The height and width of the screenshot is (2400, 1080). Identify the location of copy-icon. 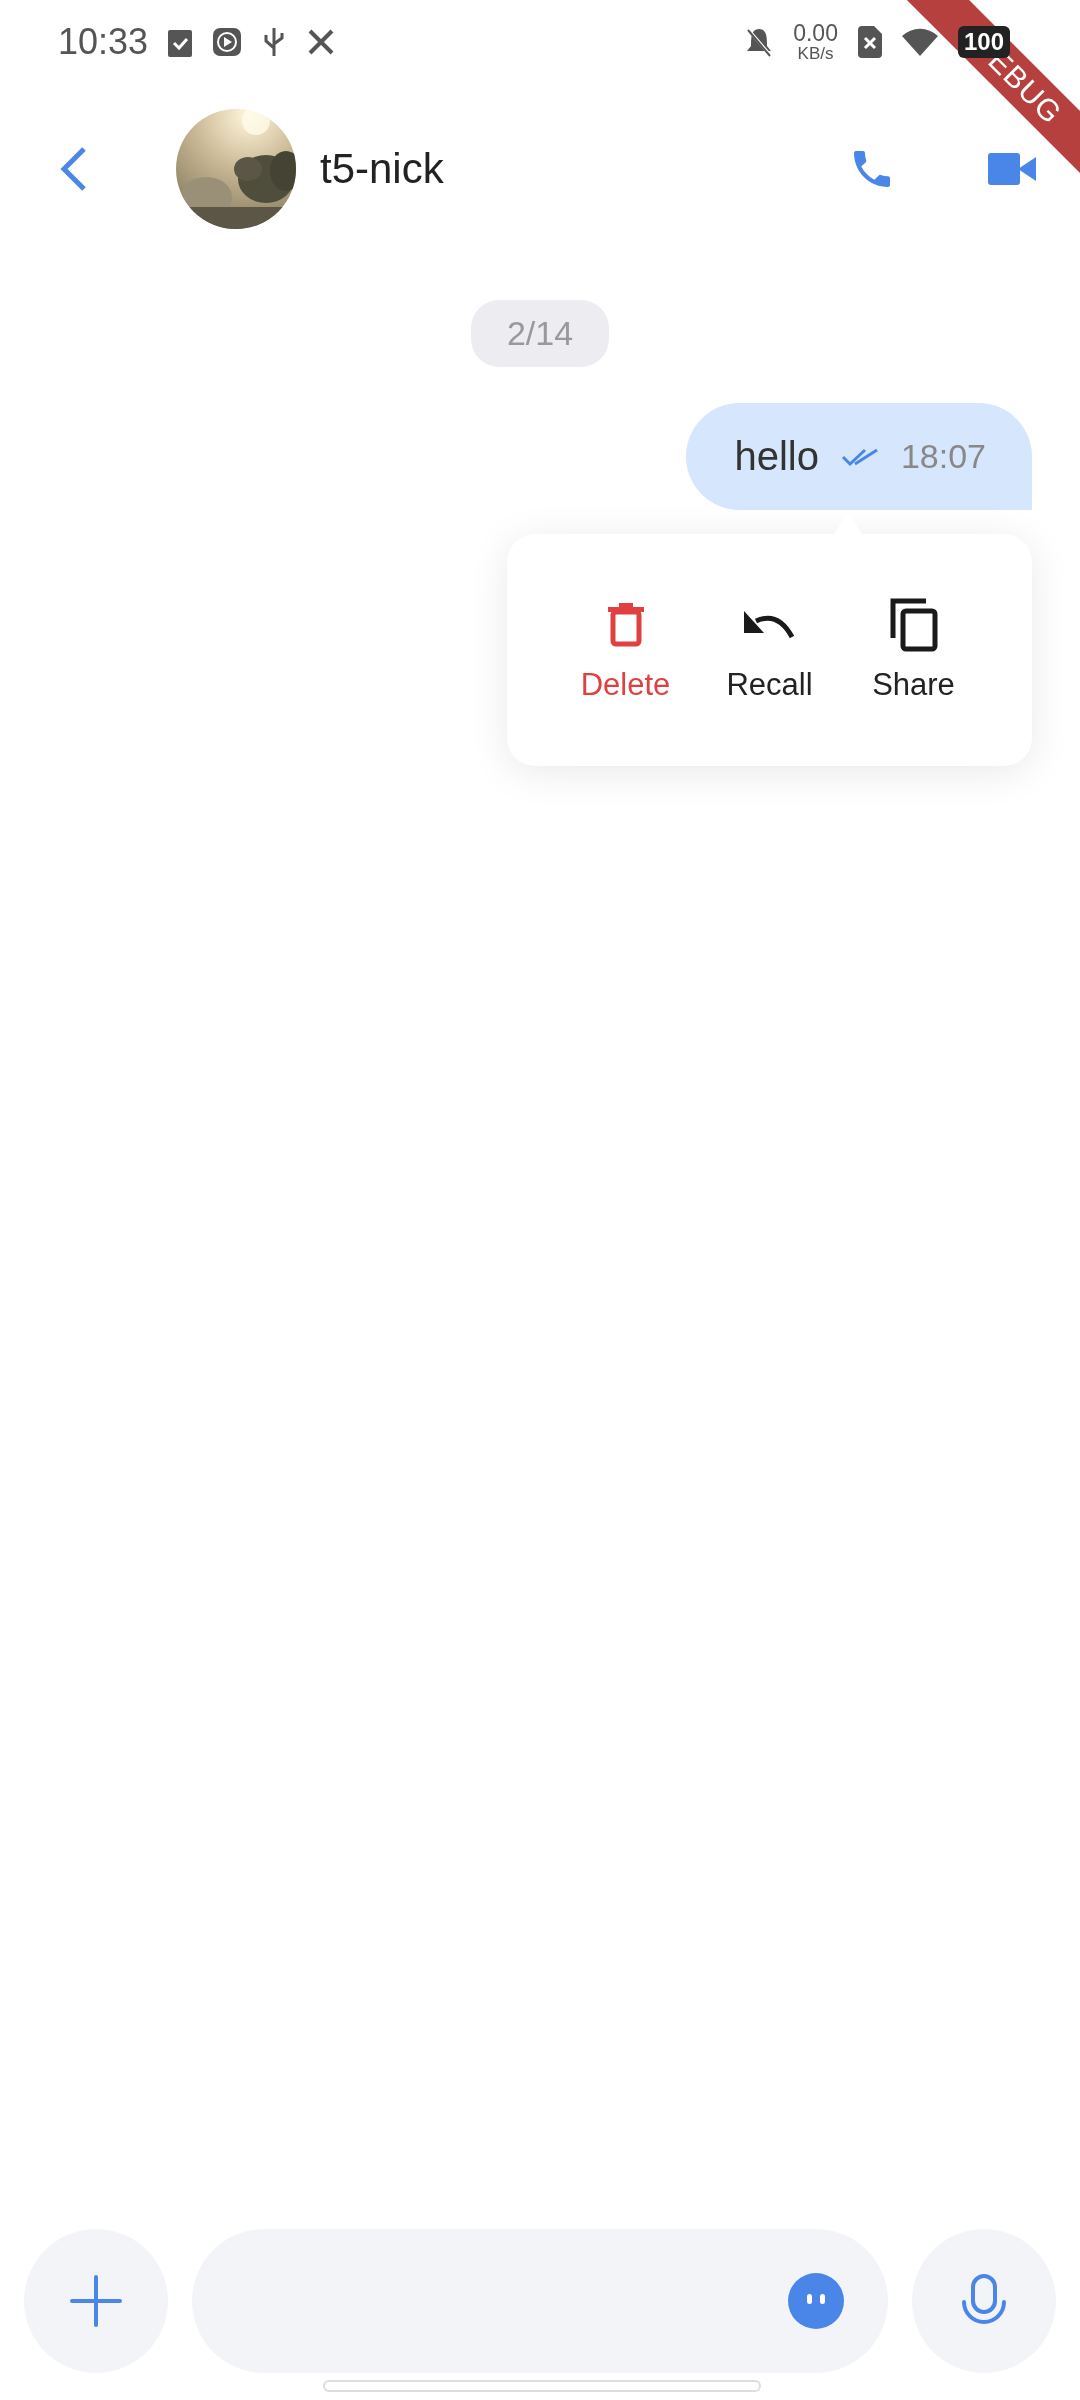
(913, 625).